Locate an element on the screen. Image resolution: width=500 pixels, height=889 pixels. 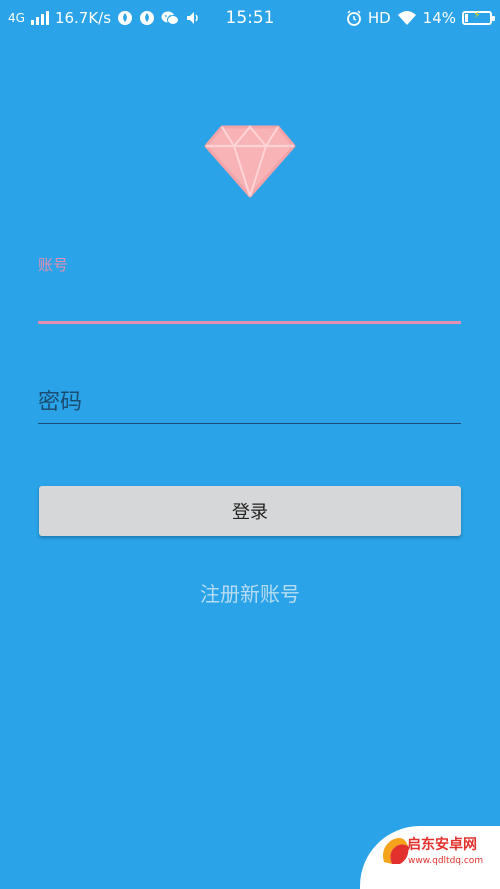
register-link: 注册新账号 is located at coordinates (250, 592).